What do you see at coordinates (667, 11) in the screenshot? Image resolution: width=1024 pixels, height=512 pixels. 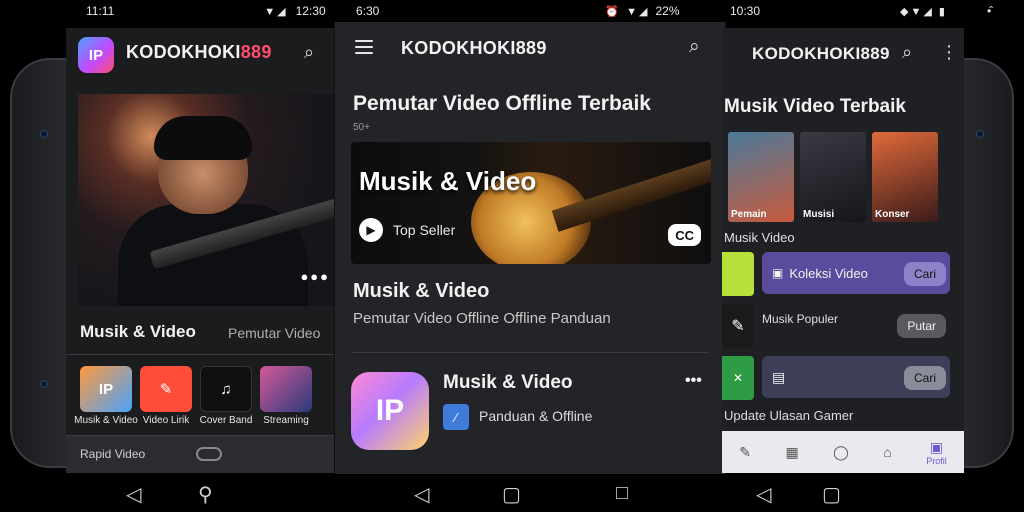 I see `battery-percent: 22%` at bounding box center [667, 11].